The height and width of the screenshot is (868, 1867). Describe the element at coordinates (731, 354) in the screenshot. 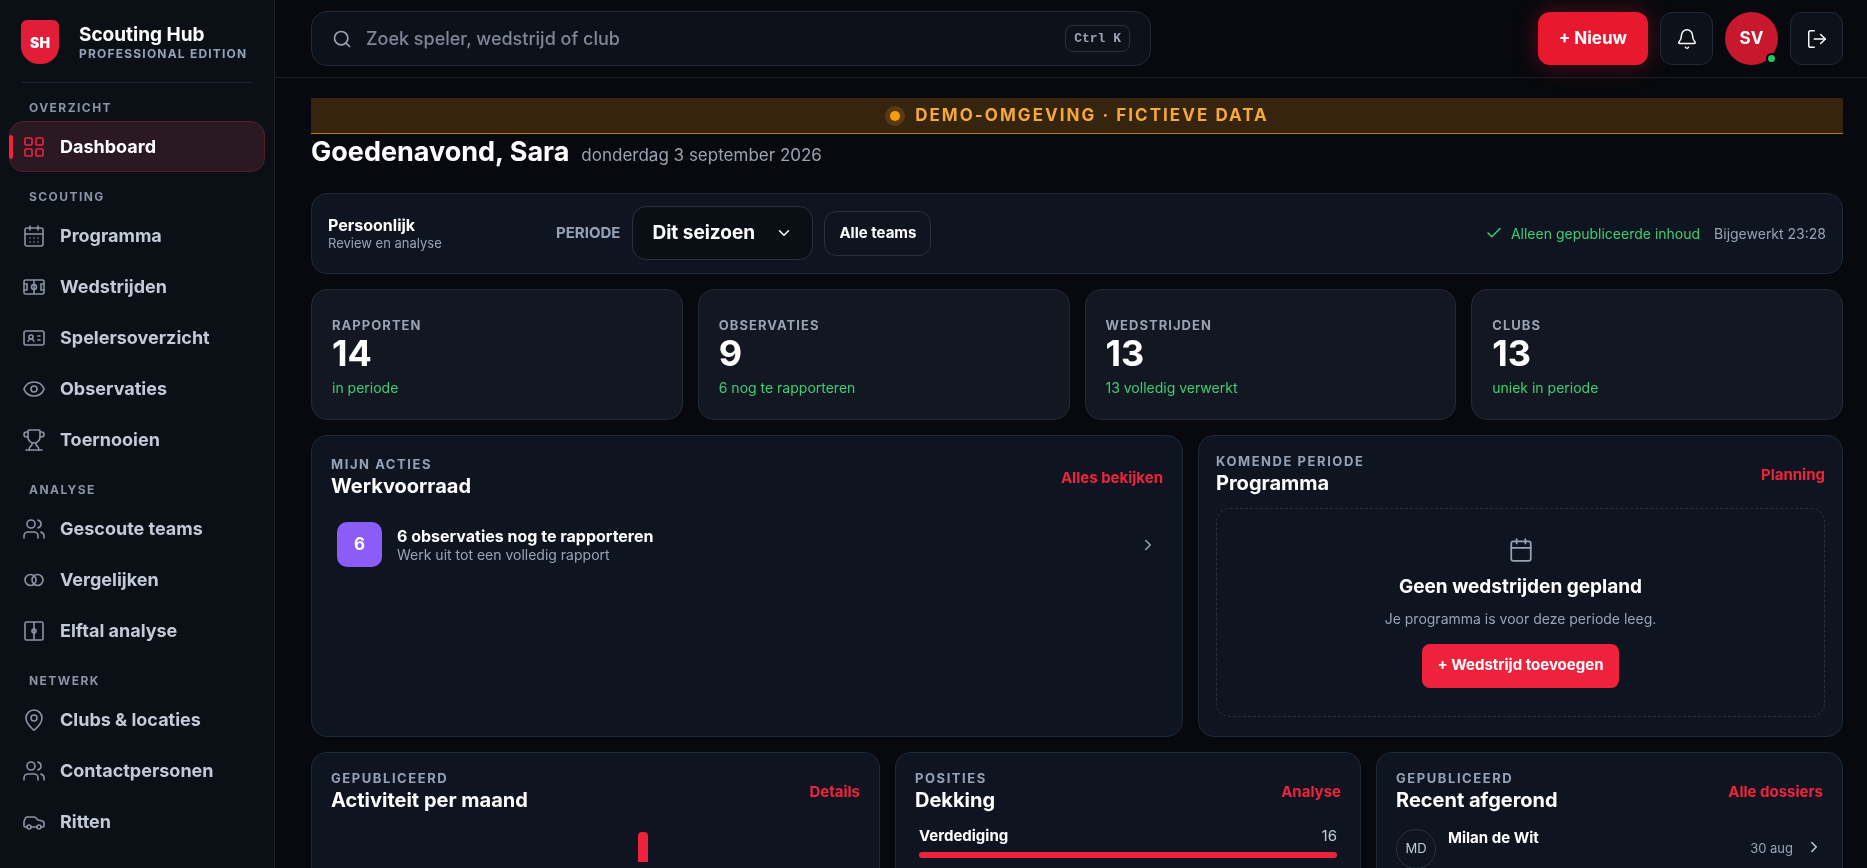

I see `stat-value: 9` at that location.